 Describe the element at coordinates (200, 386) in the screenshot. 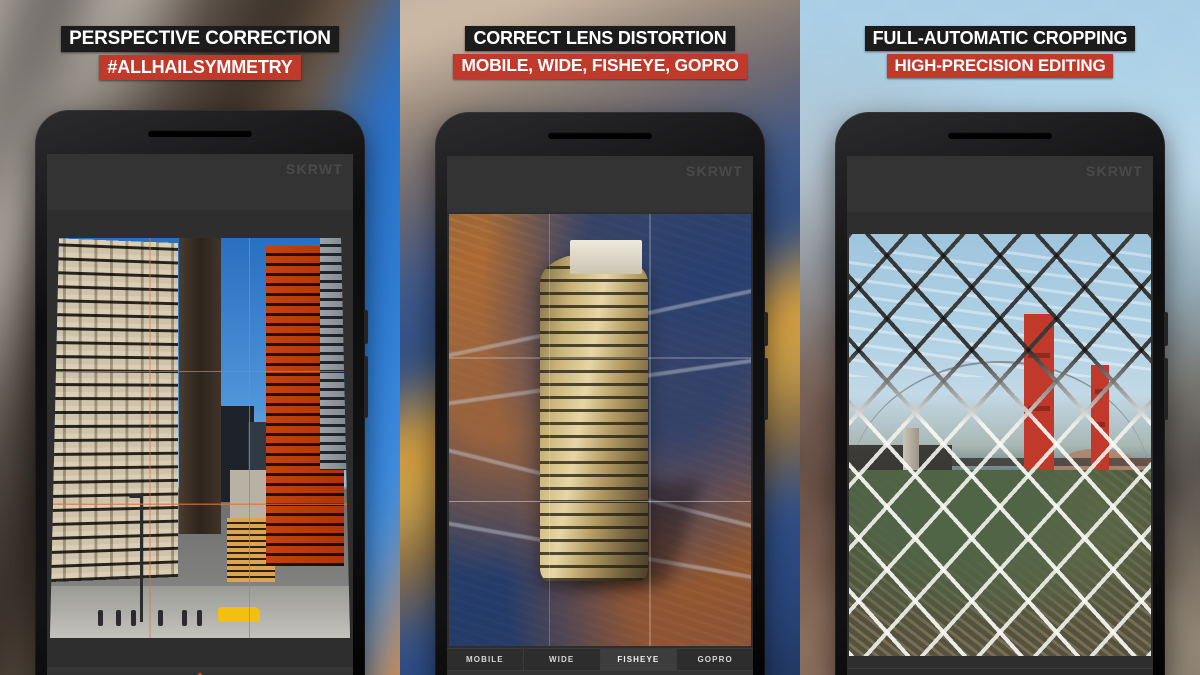

I see `building-dark-middle` at that location.